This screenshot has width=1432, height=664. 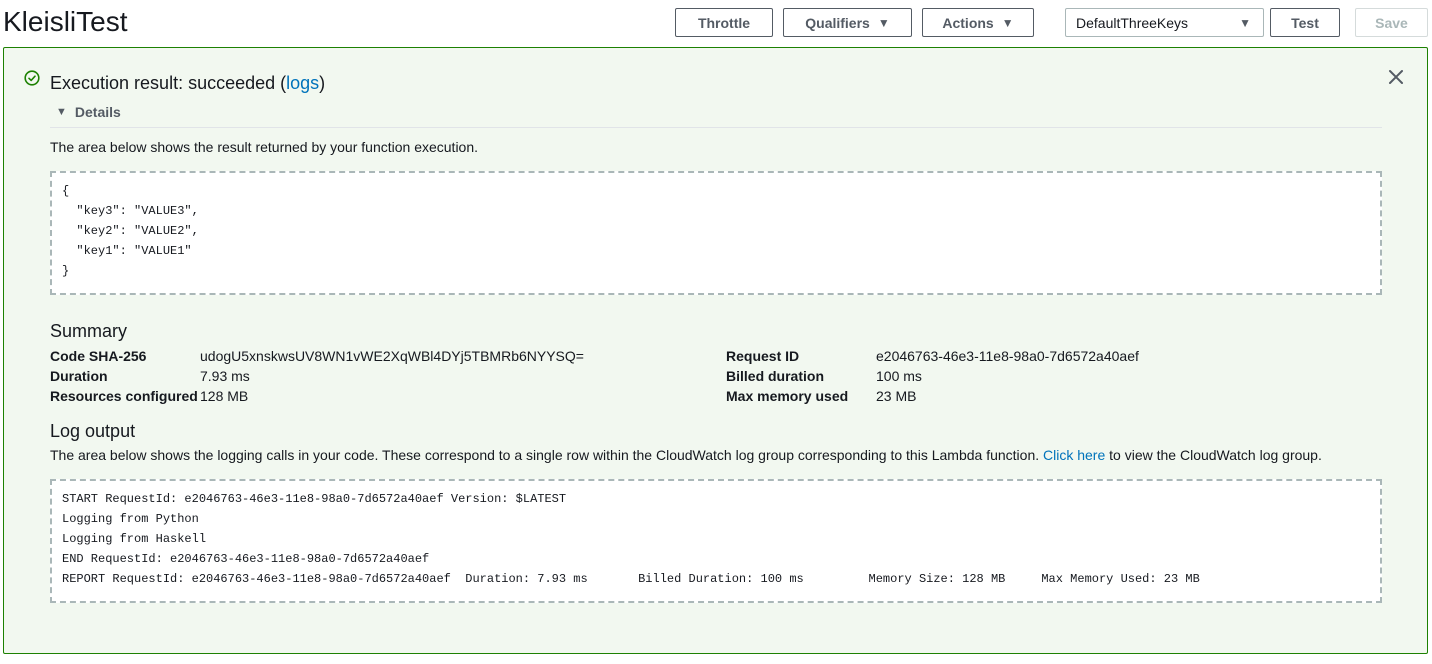 I want to click on cloudwatch-link: Click here, so click(x=1074, y=455).